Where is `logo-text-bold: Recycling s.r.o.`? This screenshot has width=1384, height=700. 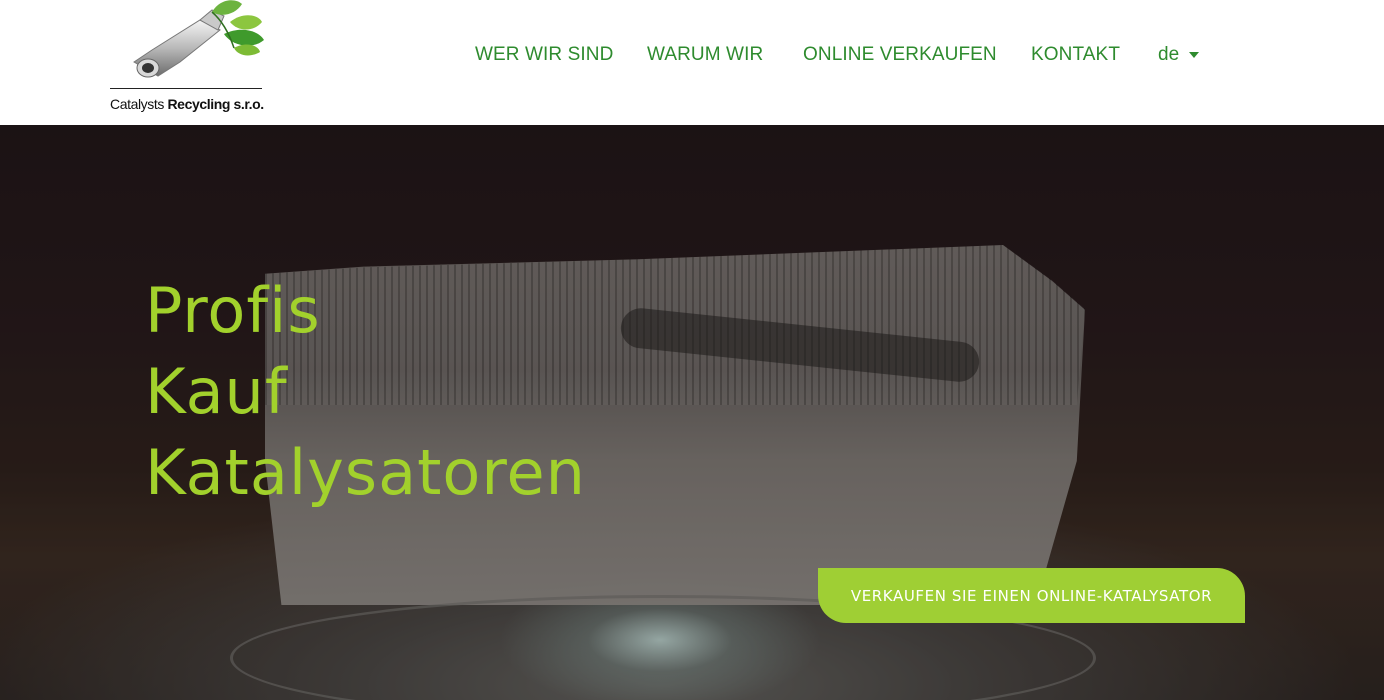 logo-text-bold: Recycling s.r.o. is located at coordinates (215, 104).